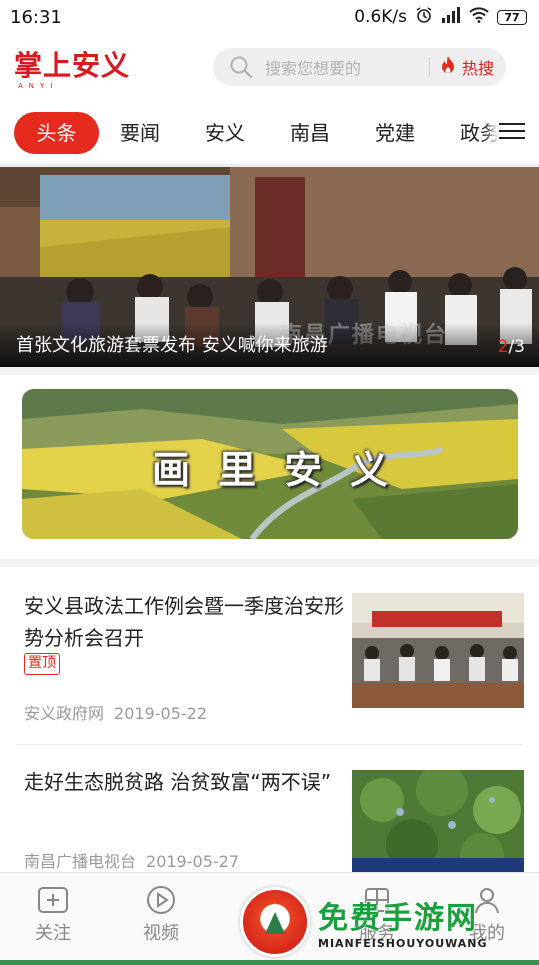 The image size is (539, 965). I want to click on flame-icon, so click(448, 67).